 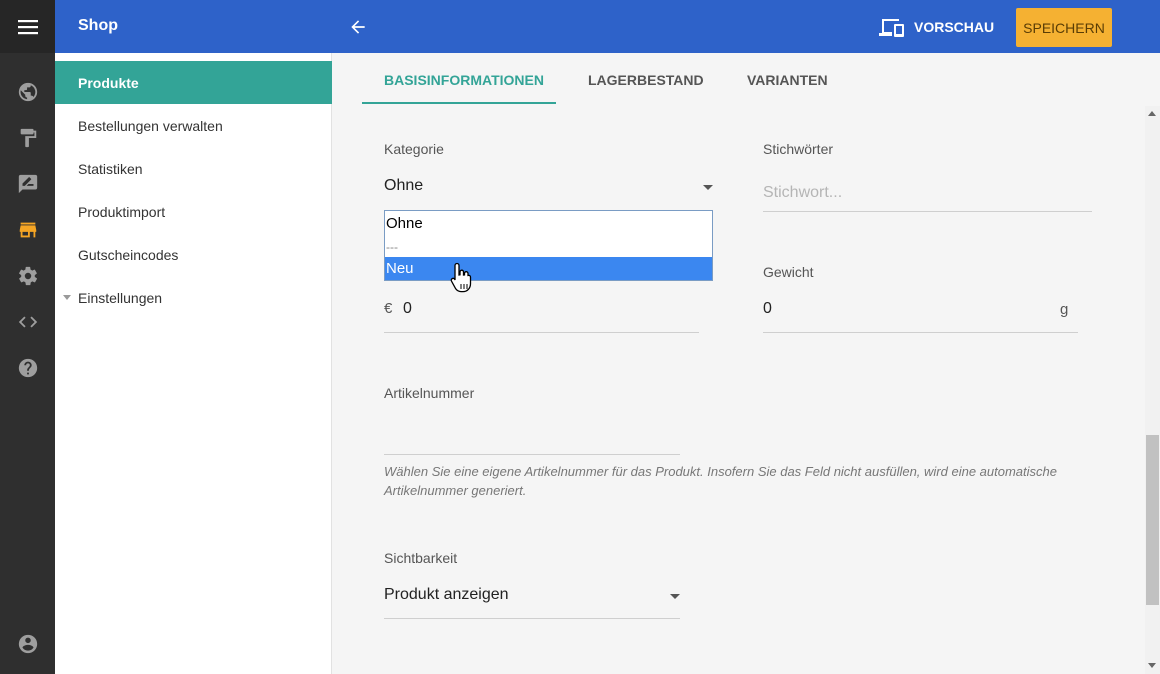 I want to click on keywords-label: Stichwörter, so click(x=798, y=149).